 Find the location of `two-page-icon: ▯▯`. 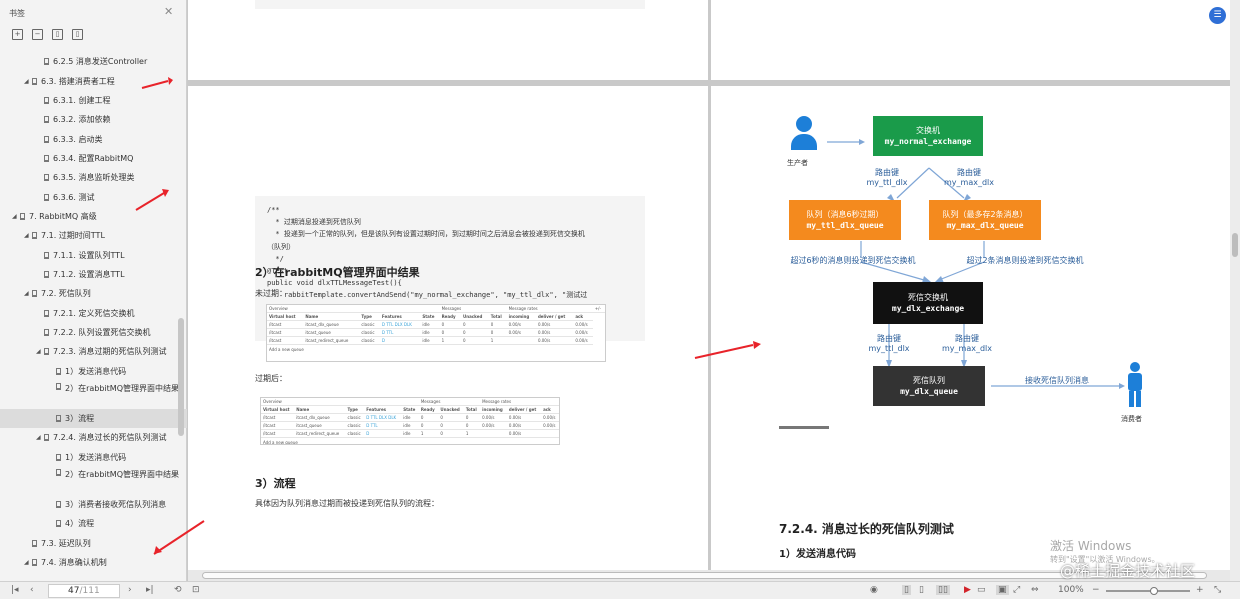

two-page-icon: ▯▯ is located at coordinates (943, 590).